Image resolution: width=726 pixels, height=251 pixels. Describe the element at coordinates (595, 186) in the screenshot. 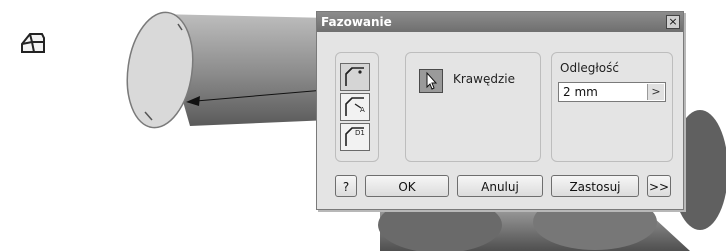

I see `apply-button: Zastosuj` at that location.